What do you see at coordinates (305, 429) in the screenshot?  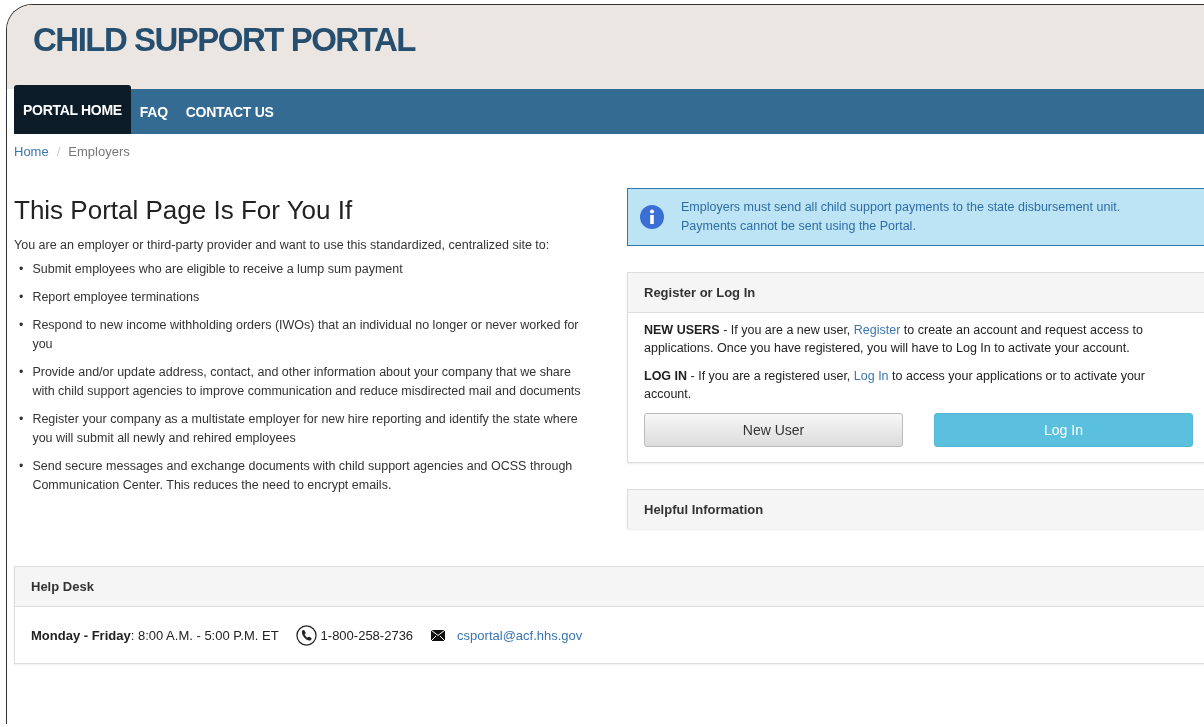 I see `list-item: Register your company as a multistate employer for new hire reporting and identify the state where you will submit all newly and rehired employees` at bounding box center [305, 429].